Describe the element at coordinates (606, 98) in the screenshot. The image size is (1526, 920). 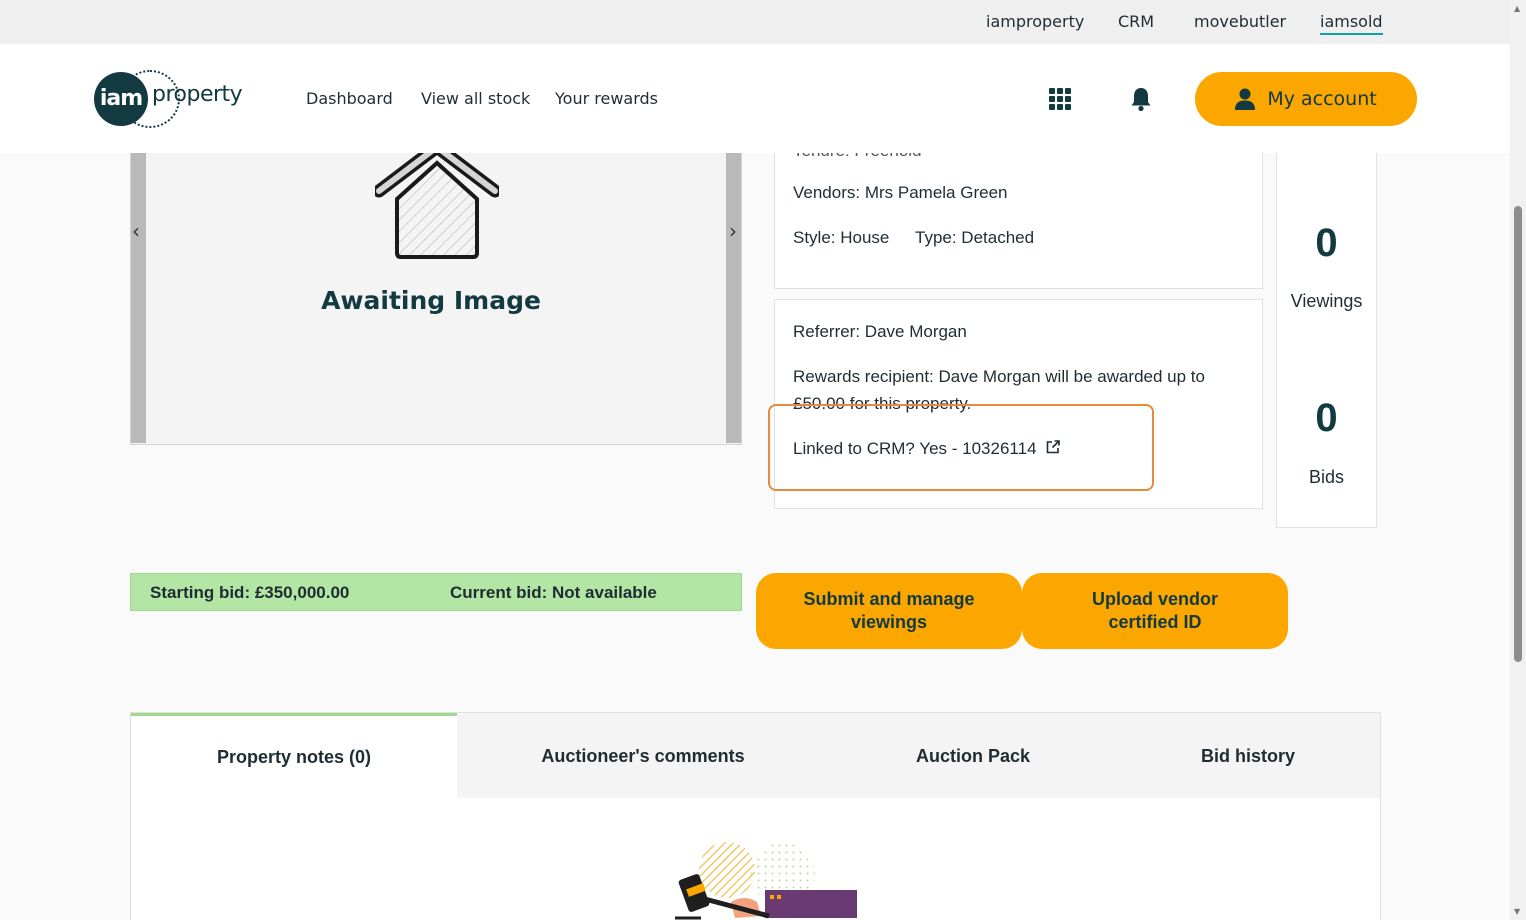
I see `nav-your-rewards: Your rewards` at that location.